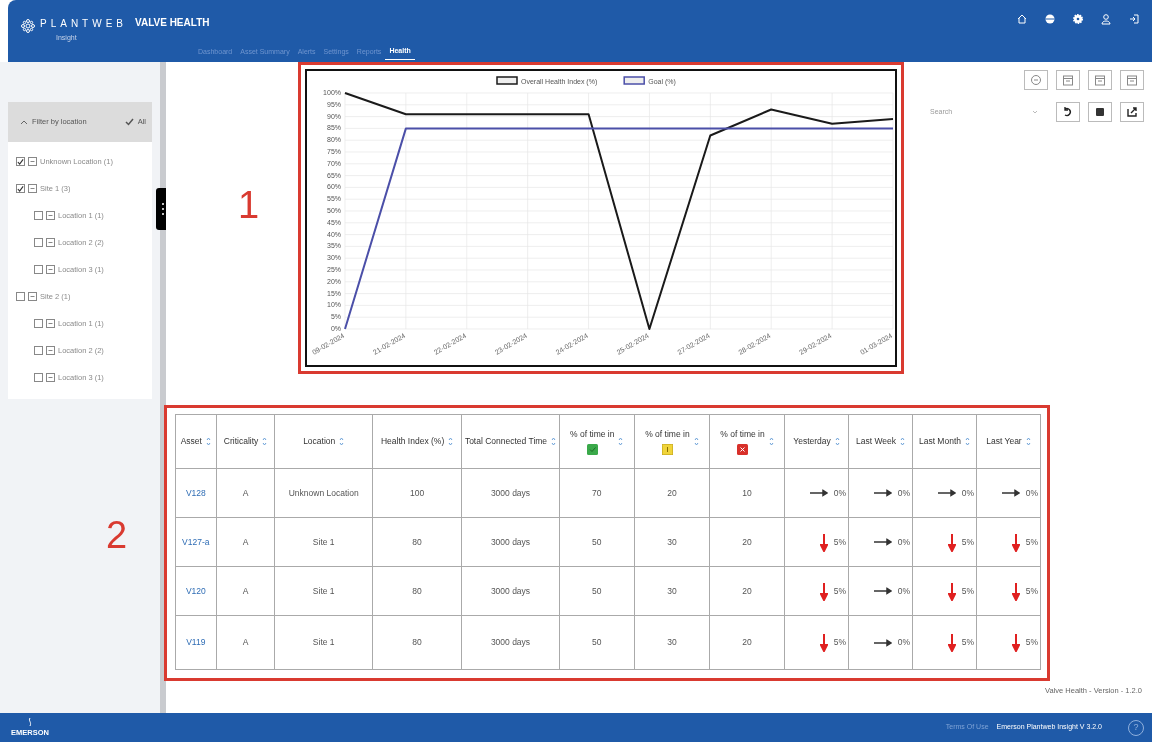  I want to click on table-cell: 50, so click(597, 542).